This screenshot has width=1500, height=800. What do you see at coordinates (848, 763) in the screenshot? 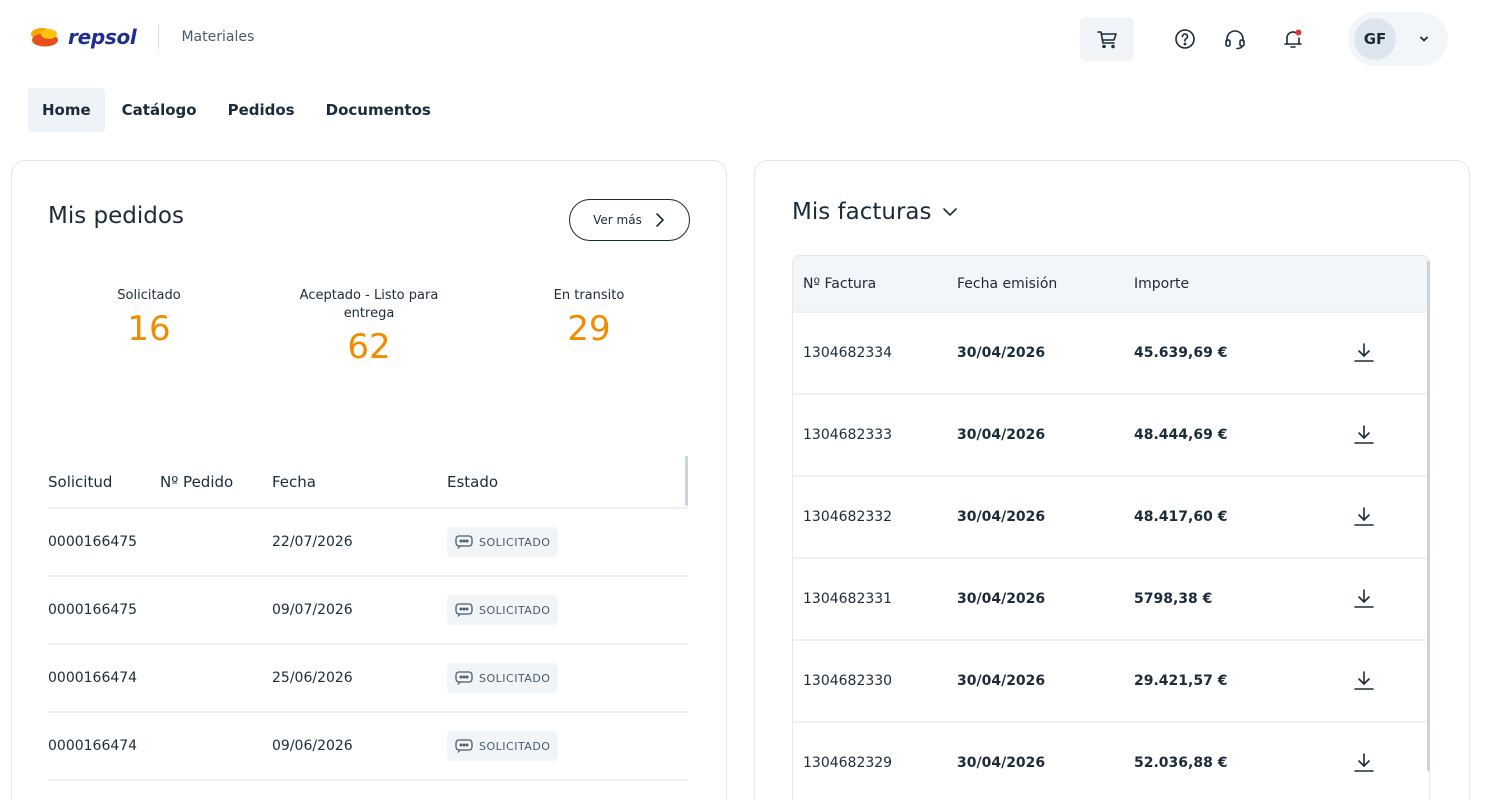
I see `cell-factura: 1304682329` at bounding box center [848, 763].